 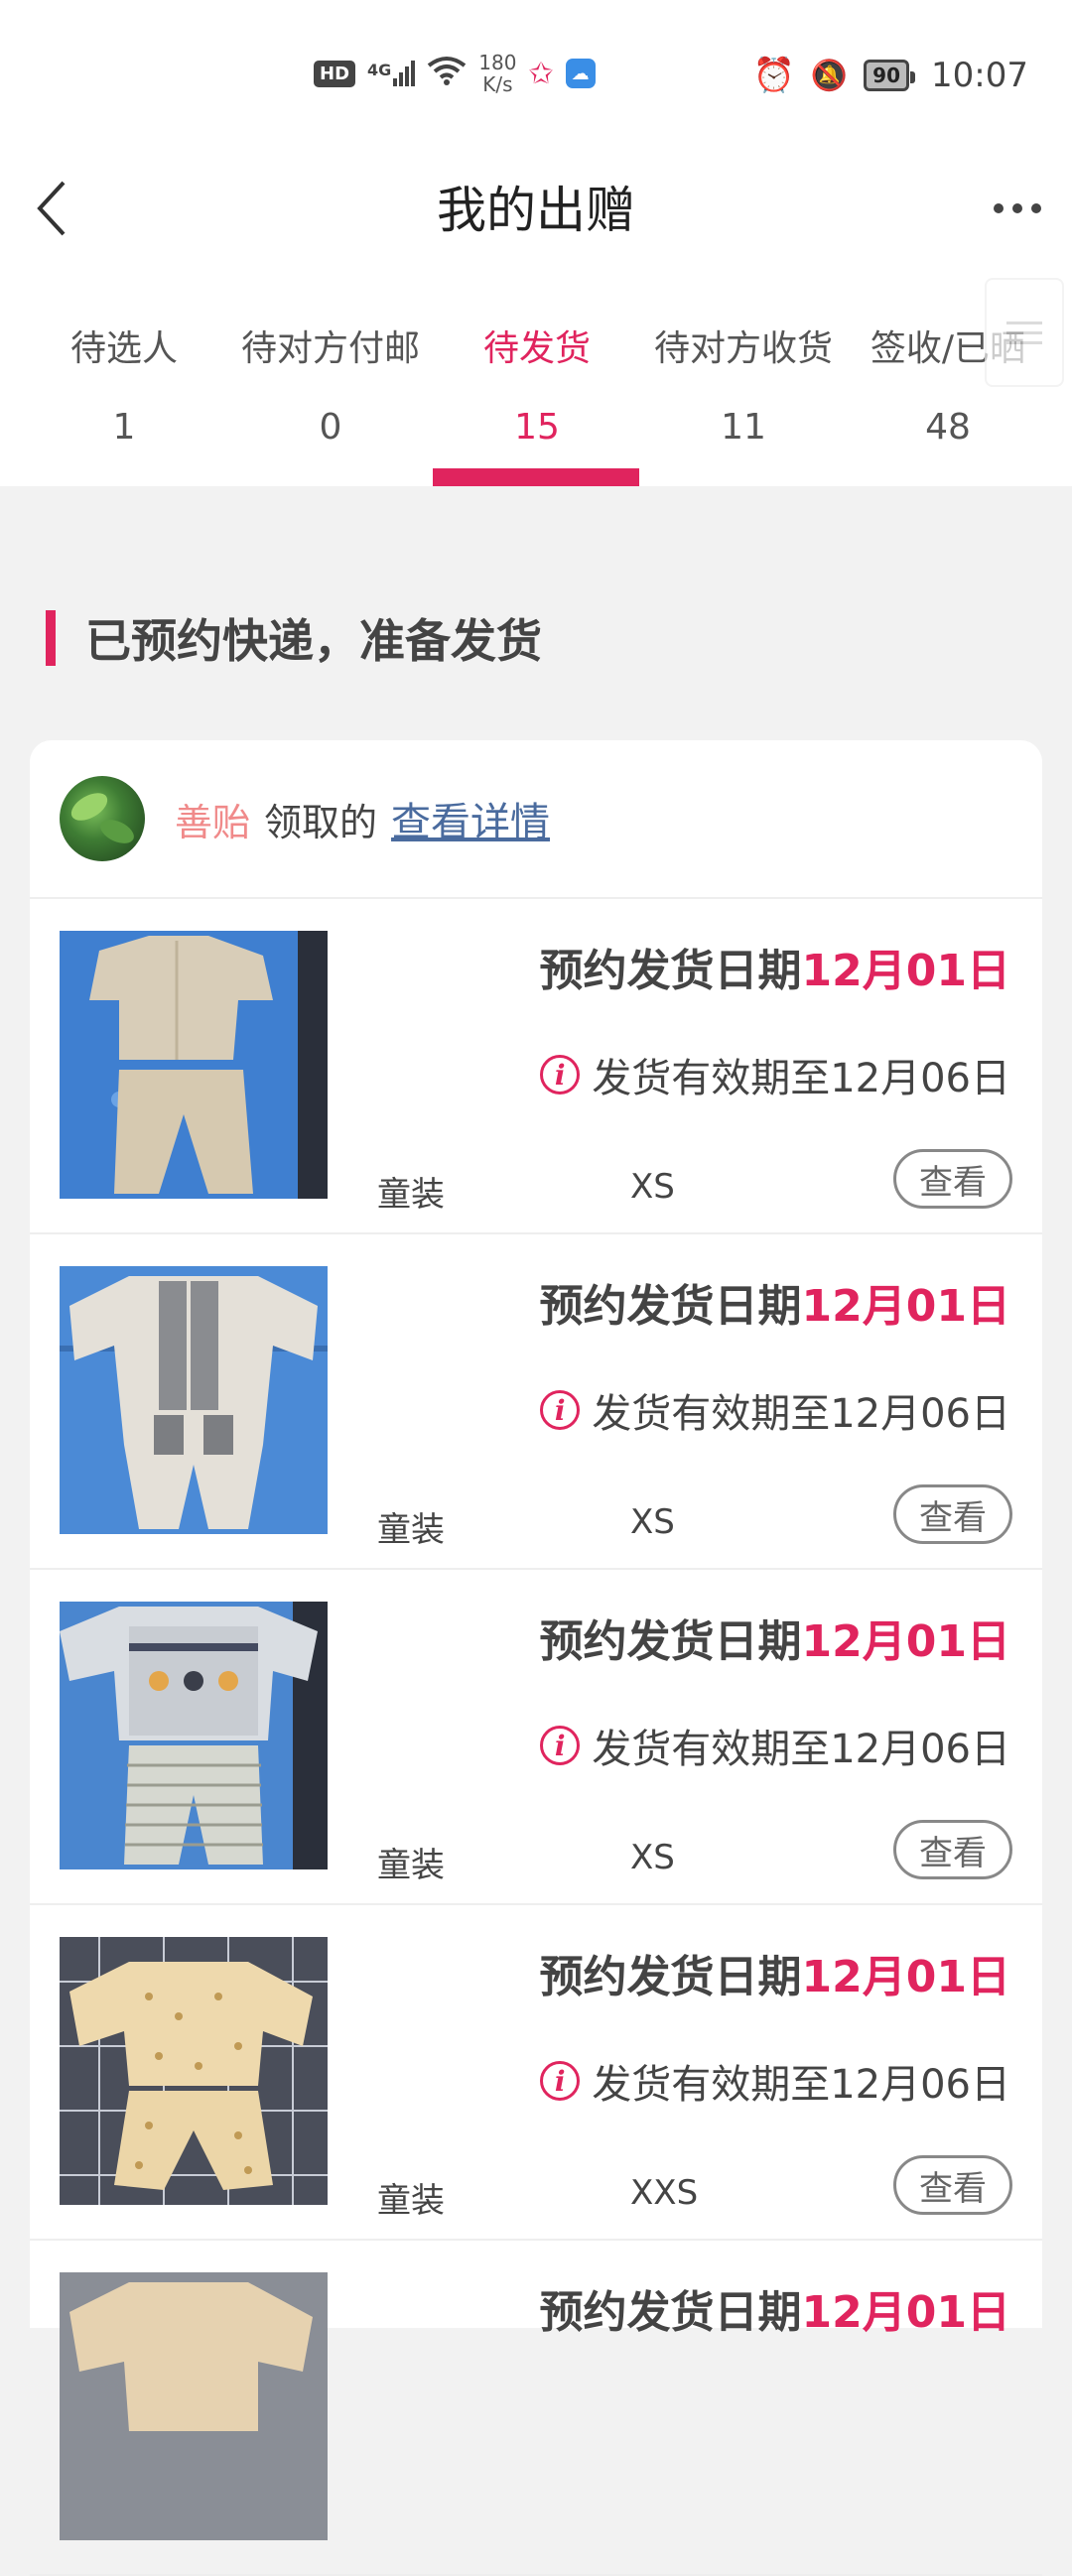 I want to click on speed-value: 180, so click(x=497, y=63).